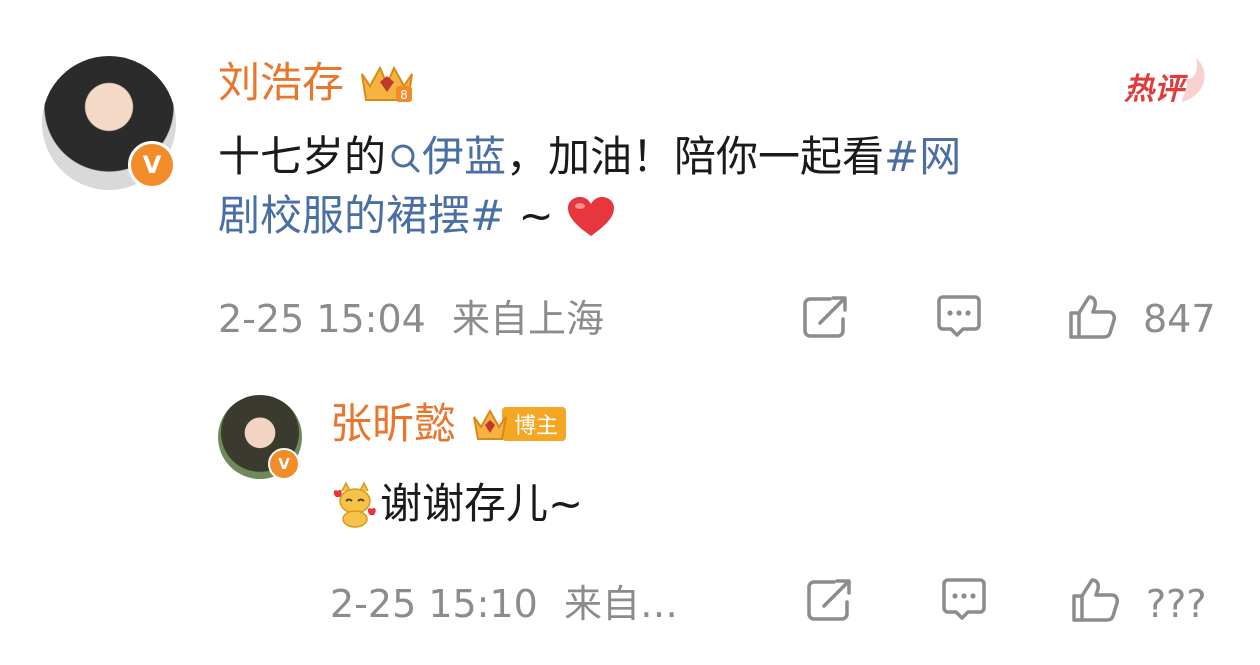 The image size is (1260, 665). I want to click on timestamp: 2-25 15:04, so click(322, 319).